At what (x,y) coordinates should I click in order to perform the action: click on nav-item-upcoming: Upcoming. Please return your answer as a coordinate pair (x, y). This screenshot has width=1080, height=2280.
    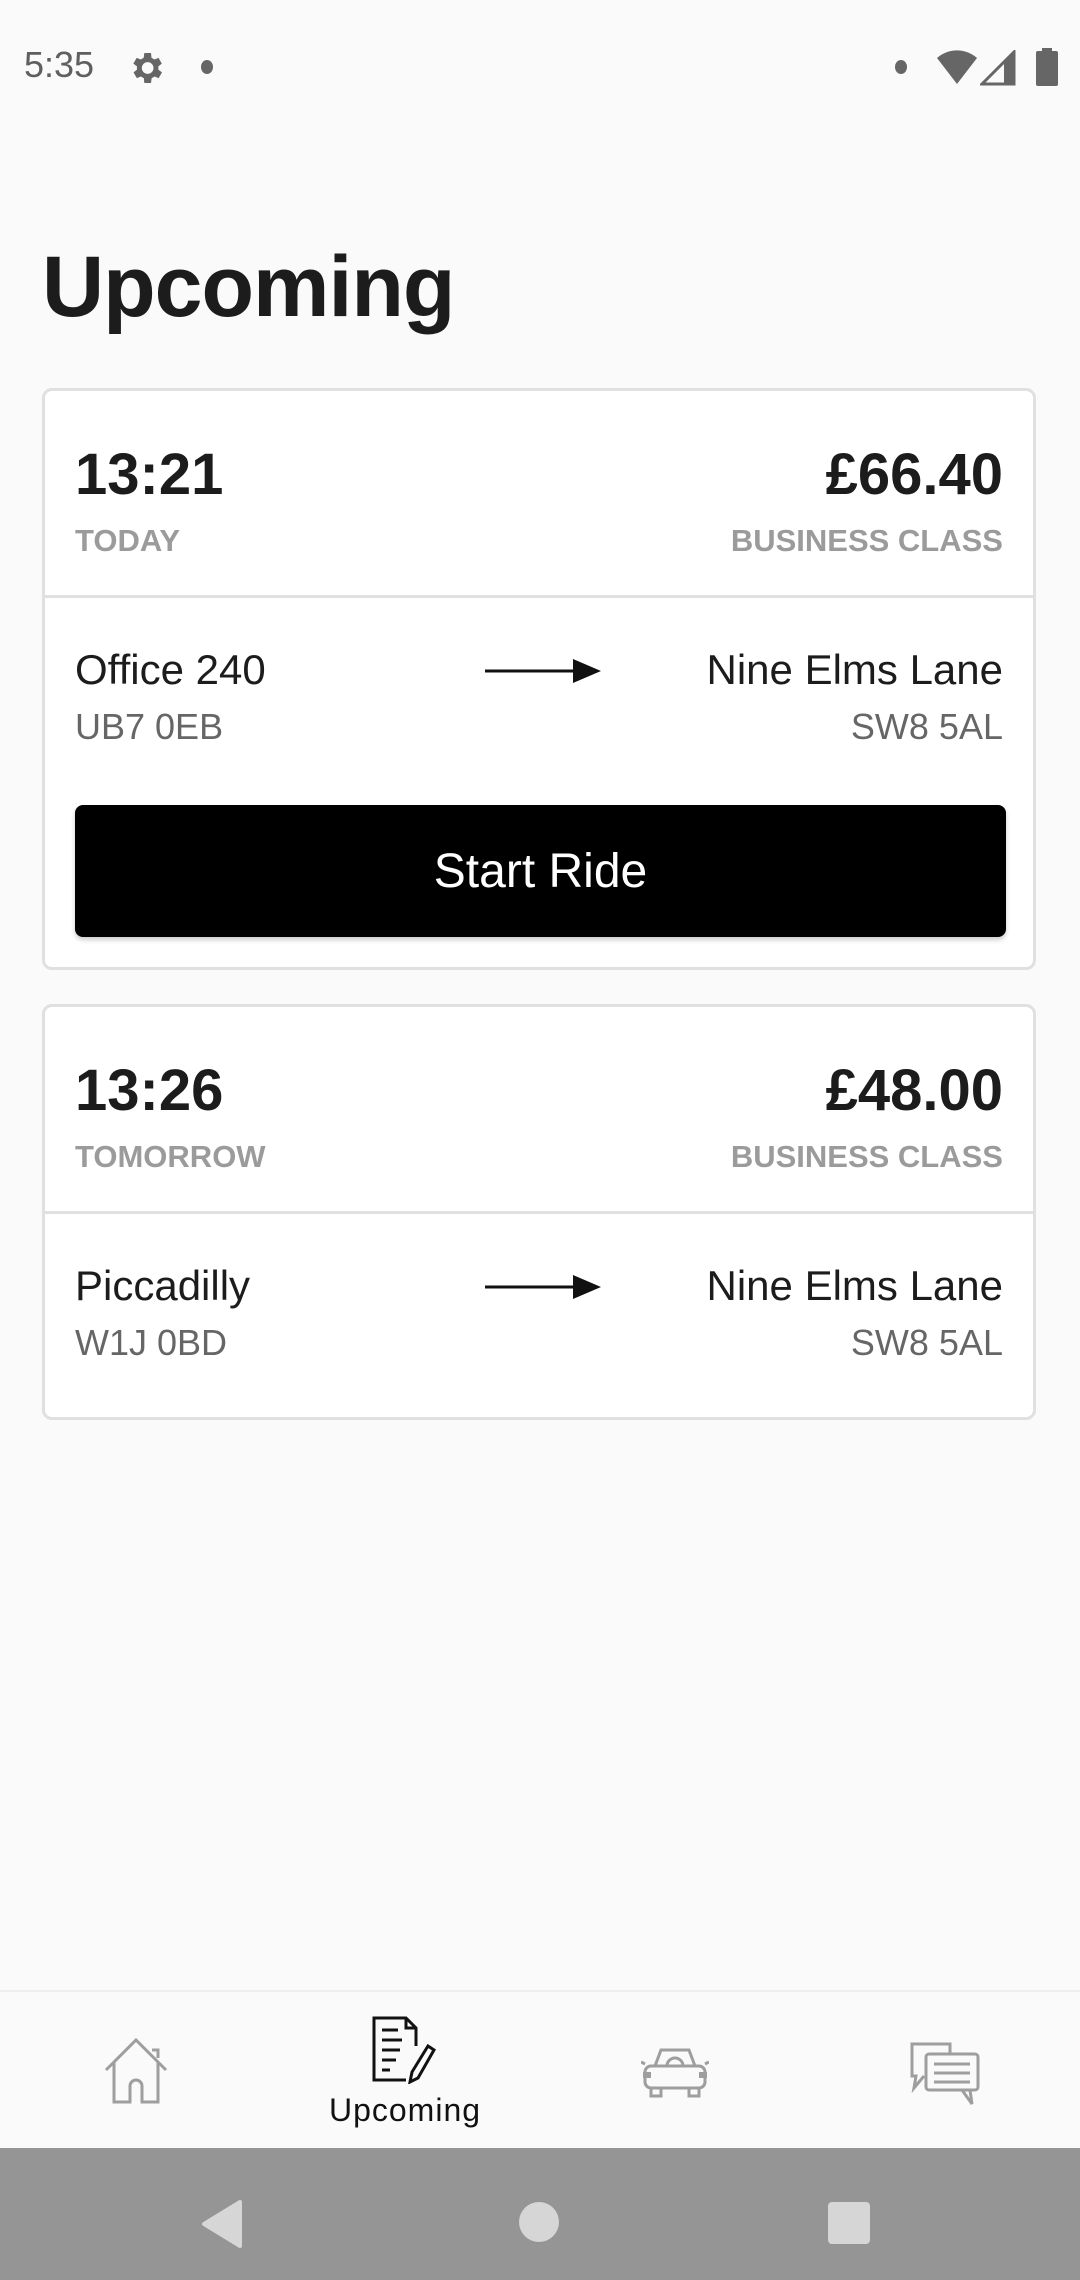
    Looking at the image, I should click on (405, 2070).